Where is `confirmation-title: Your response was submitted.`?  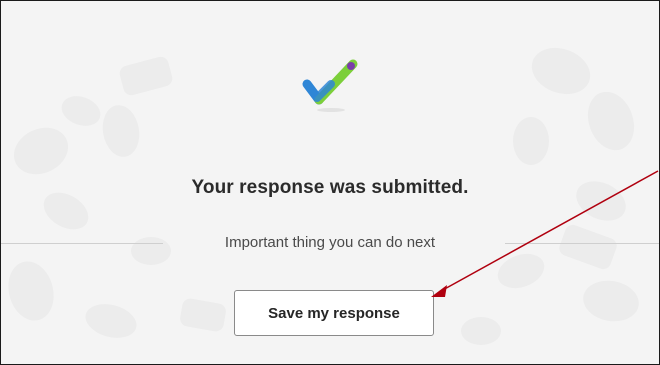
confirmation-title: Your response was submitted. is located at coordinates (330, 187).